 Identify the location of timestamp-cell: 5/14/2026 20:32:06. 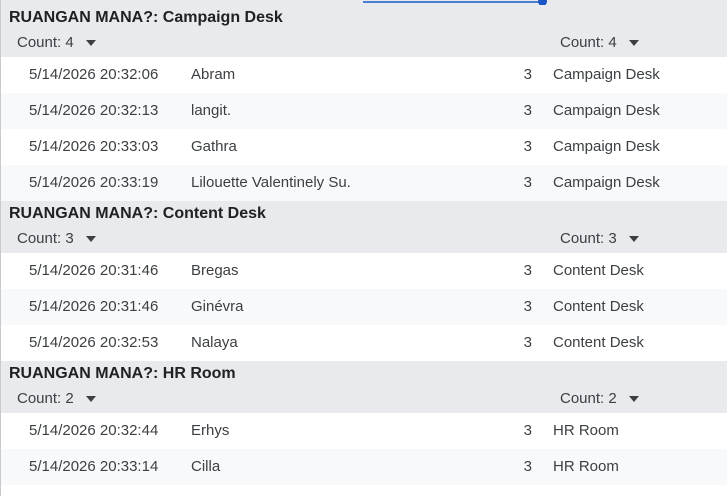
(94, 74).